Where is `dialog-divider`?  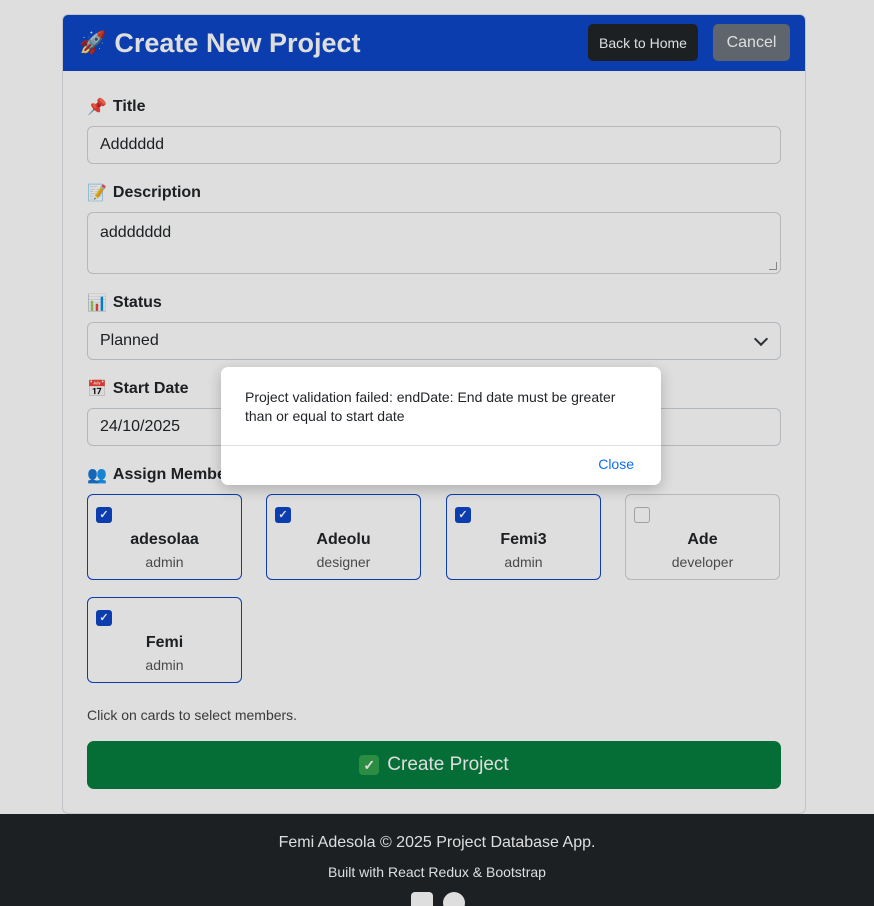
dialog-divider is located at coordinates (441, 445).